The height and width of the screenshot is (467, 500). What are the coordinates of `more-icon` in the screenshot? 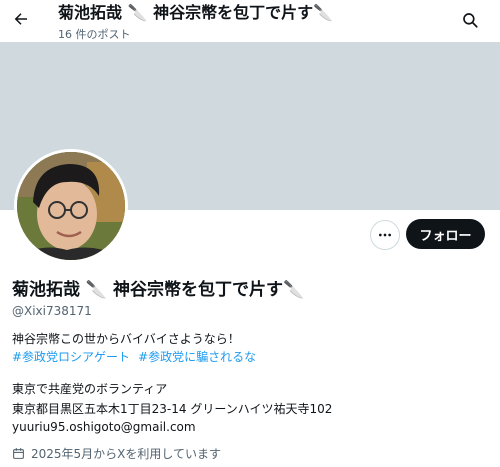 It's located at (385, 235).